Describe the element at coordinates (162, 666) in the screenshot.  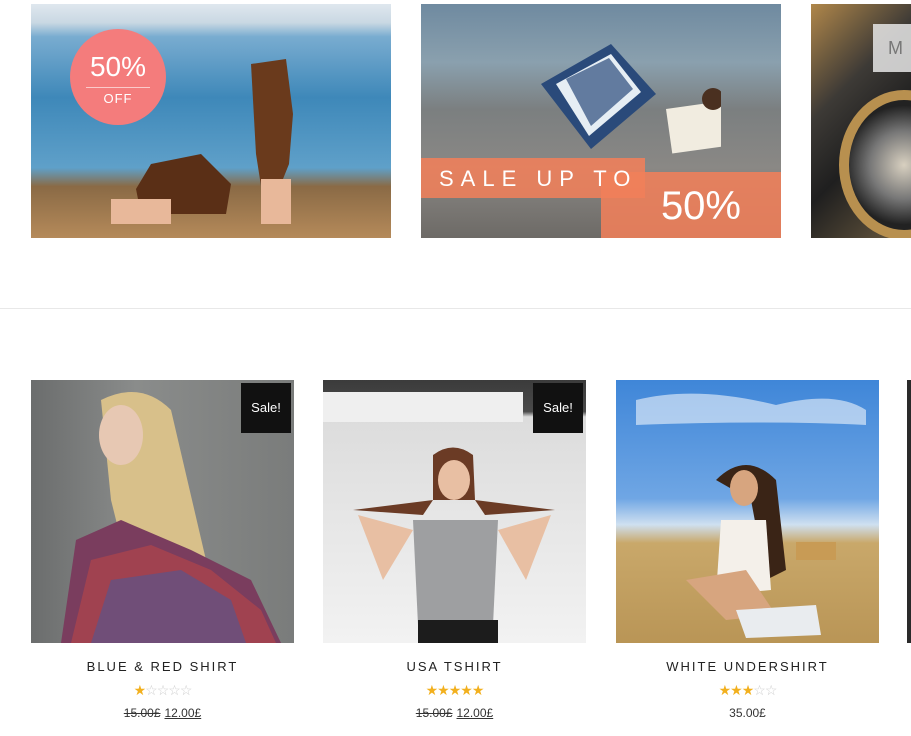
I see `product-title: BLUE & RED SHIRT` at that location.